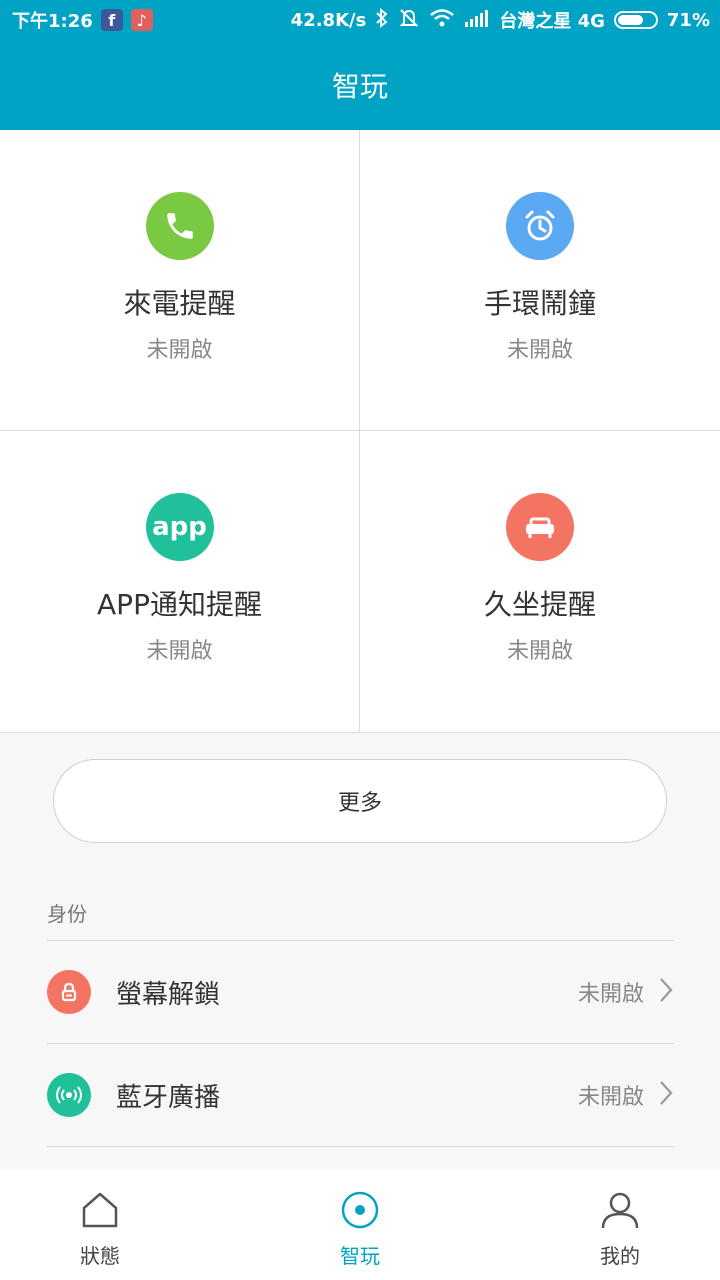 The height and width of the screenshot is (1280, 720). What do you see at coordinates (168, 994) in the screenshot?
I see `list-item-label: 螢幕解鎖` at bounding box center [168, 994].